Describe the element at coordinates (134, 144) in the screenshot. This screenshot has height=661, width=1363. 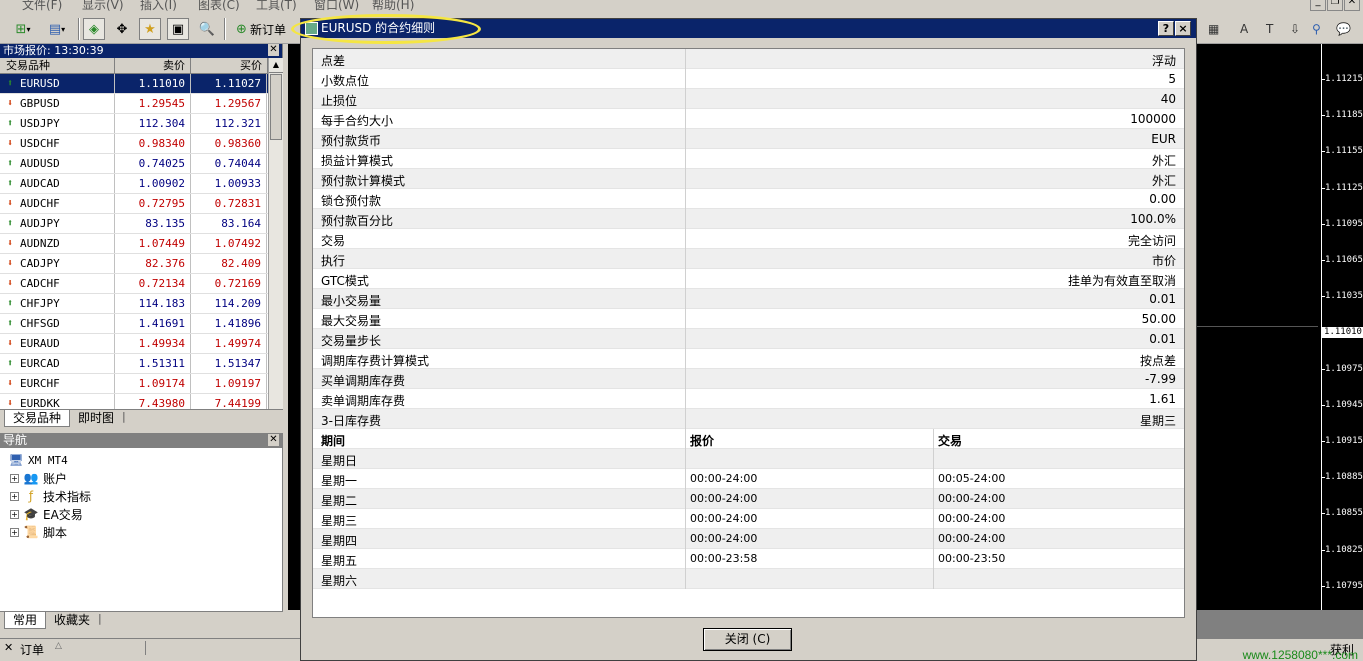
I see `market-watch-row: ⬇ USDCHF 0.98340 0.98360` at that location.